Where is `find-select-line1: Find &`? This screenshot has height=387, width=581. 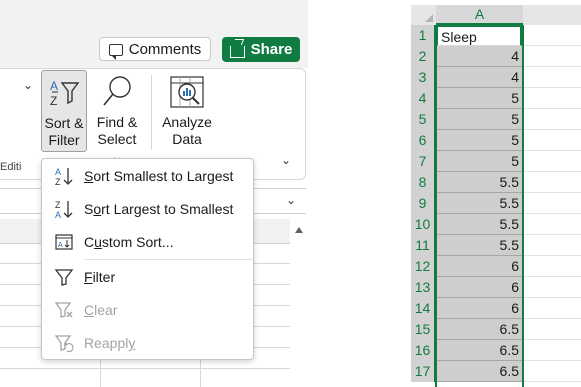 find-select-line1: Find & is located at coordinates (117, 122).